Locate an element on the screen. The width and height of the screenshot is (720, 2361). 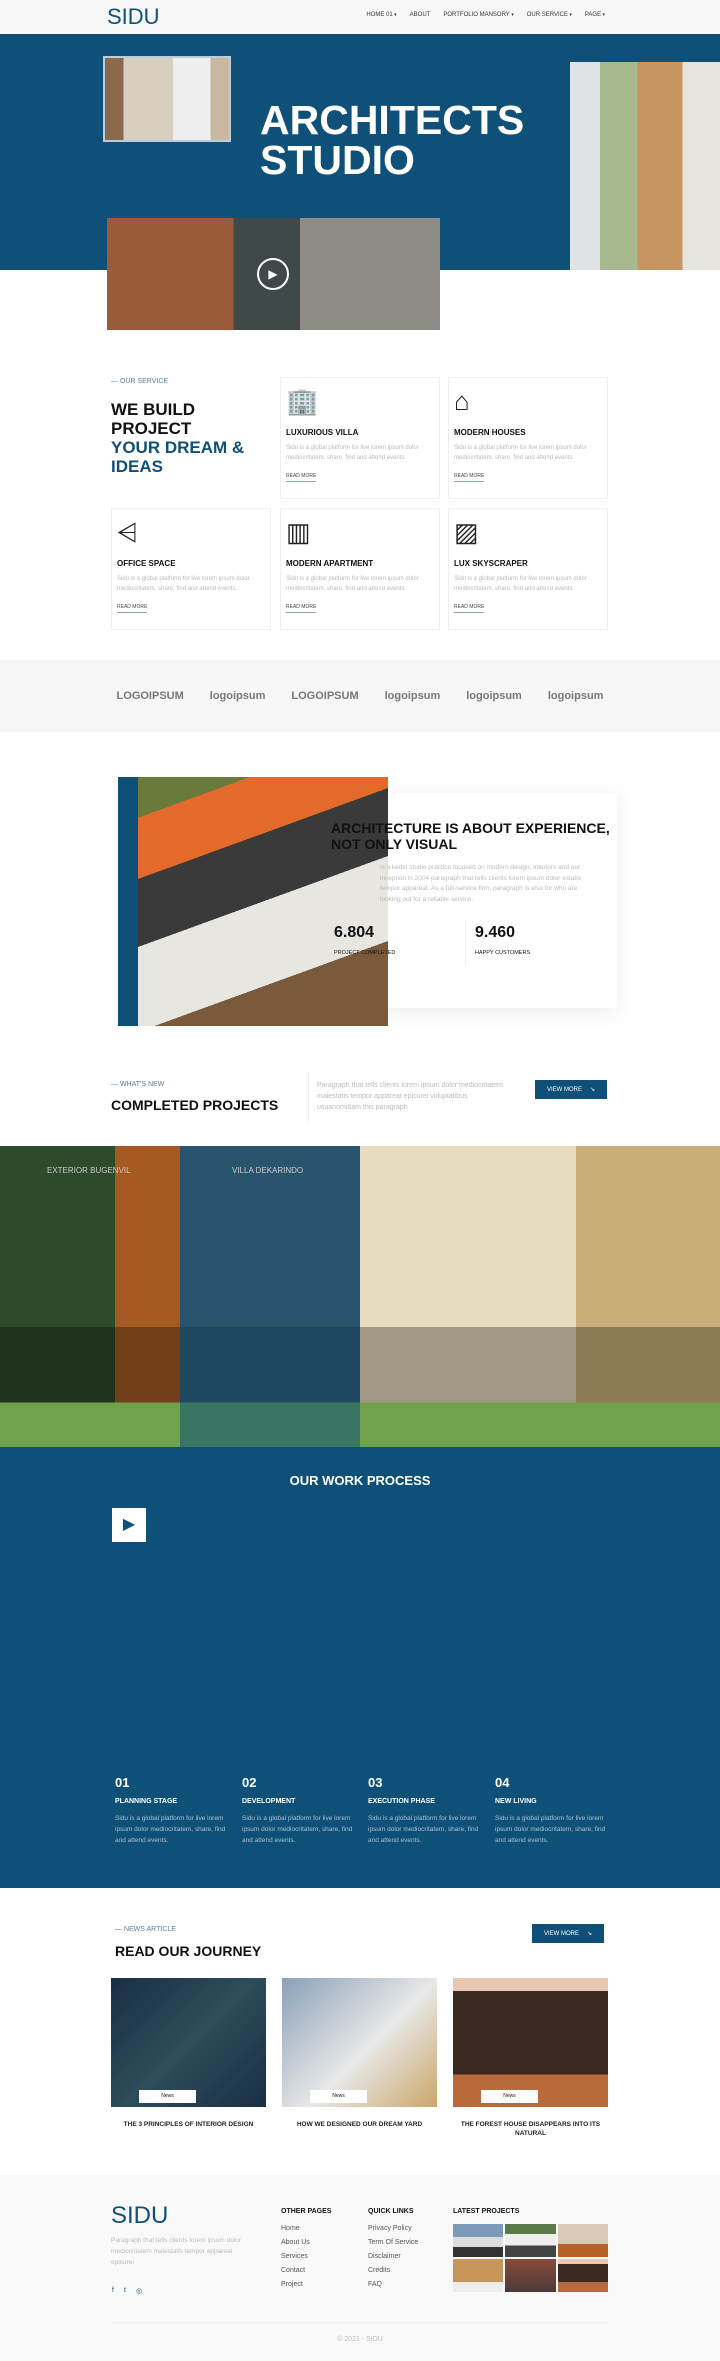
instagram-icon: ◎ is located at coordinates (139, 2291).